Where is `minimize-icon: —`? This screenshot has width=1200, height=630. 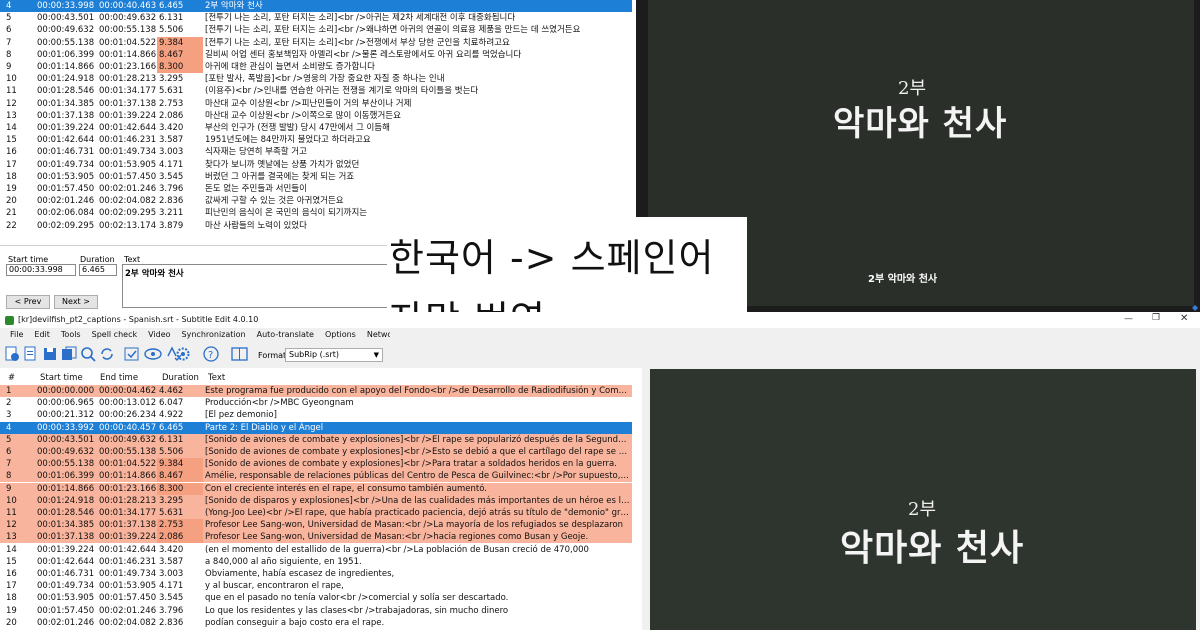 minimize-icon: — is located at coordinates (1128, 319).